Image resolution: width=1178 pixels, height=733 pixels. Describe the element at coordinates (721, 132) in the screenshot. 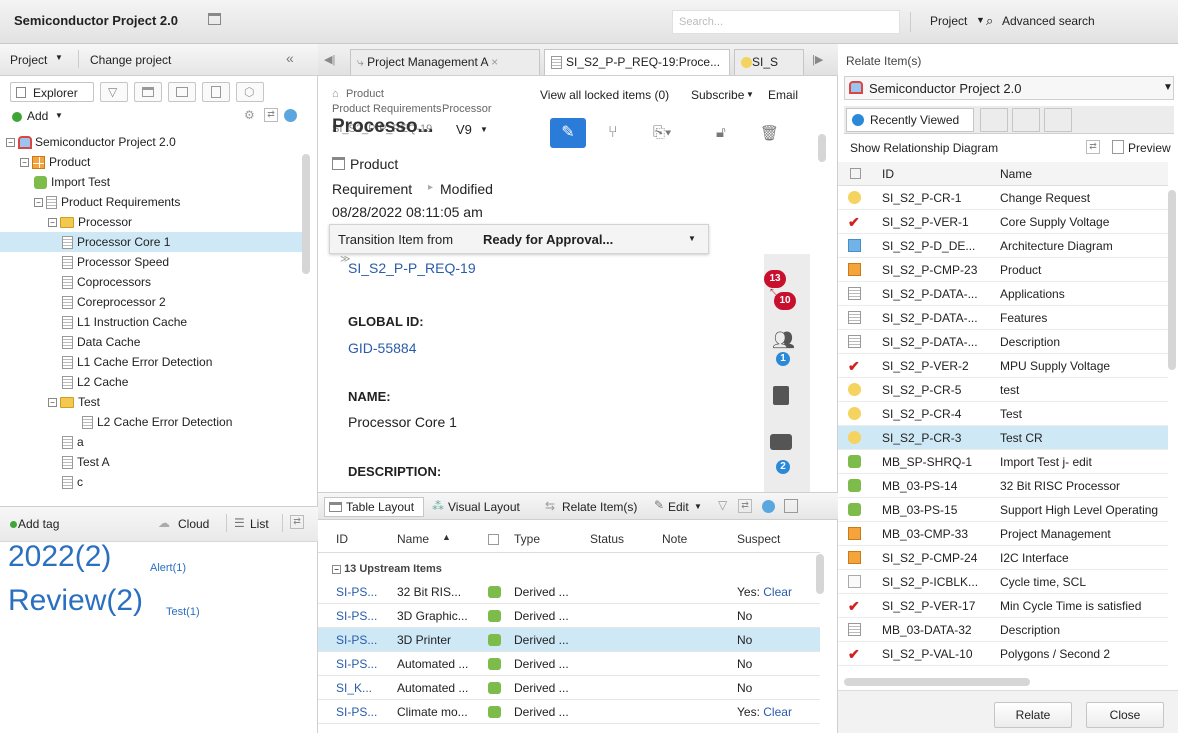

I see `lock-icon: 🔓︎` at that location.